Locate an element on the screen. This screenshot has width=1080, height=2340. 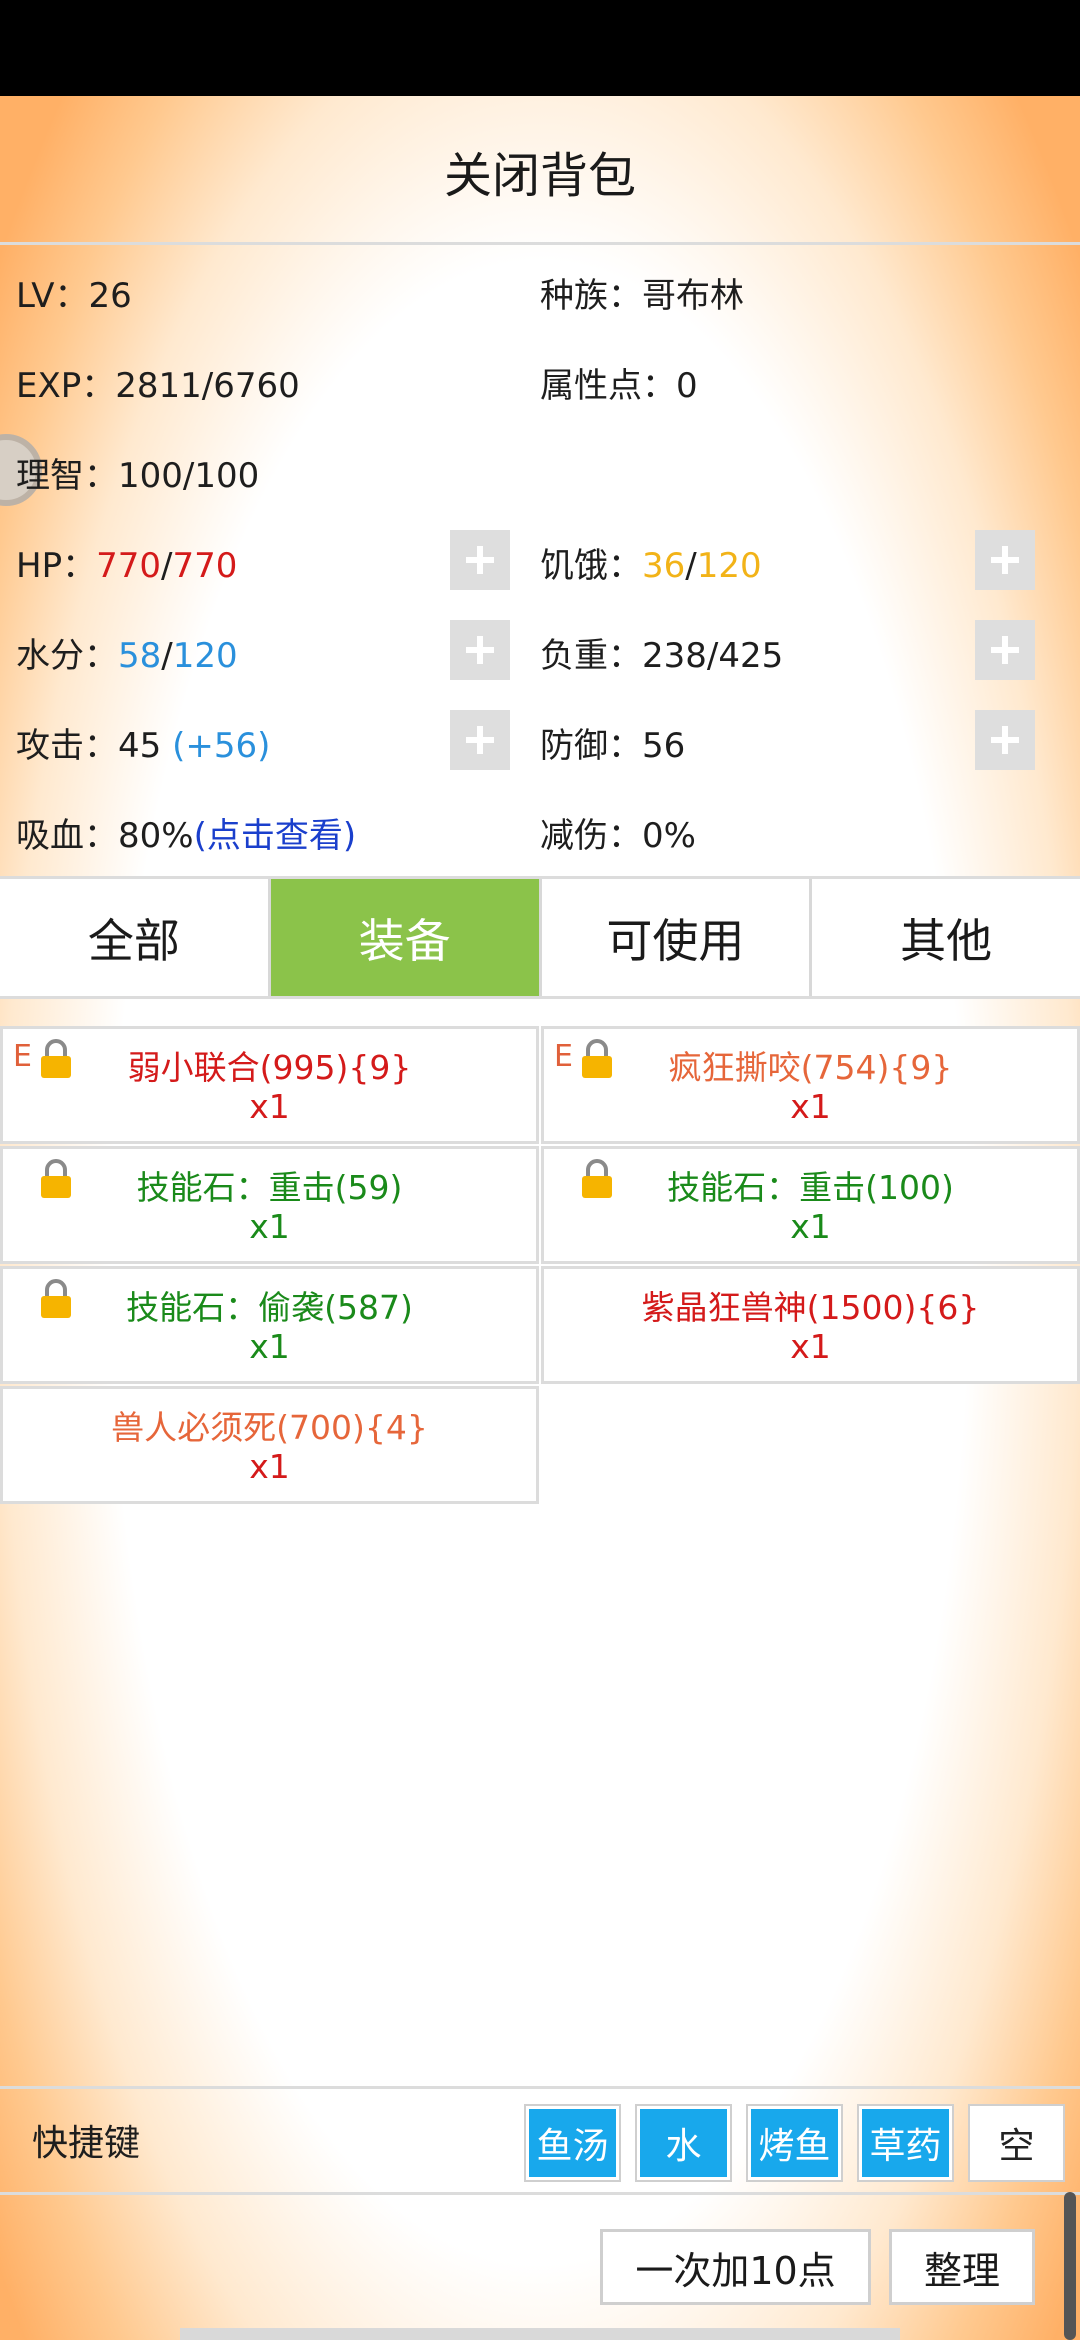
add-defense-button is located at coordinates (1005, 740).